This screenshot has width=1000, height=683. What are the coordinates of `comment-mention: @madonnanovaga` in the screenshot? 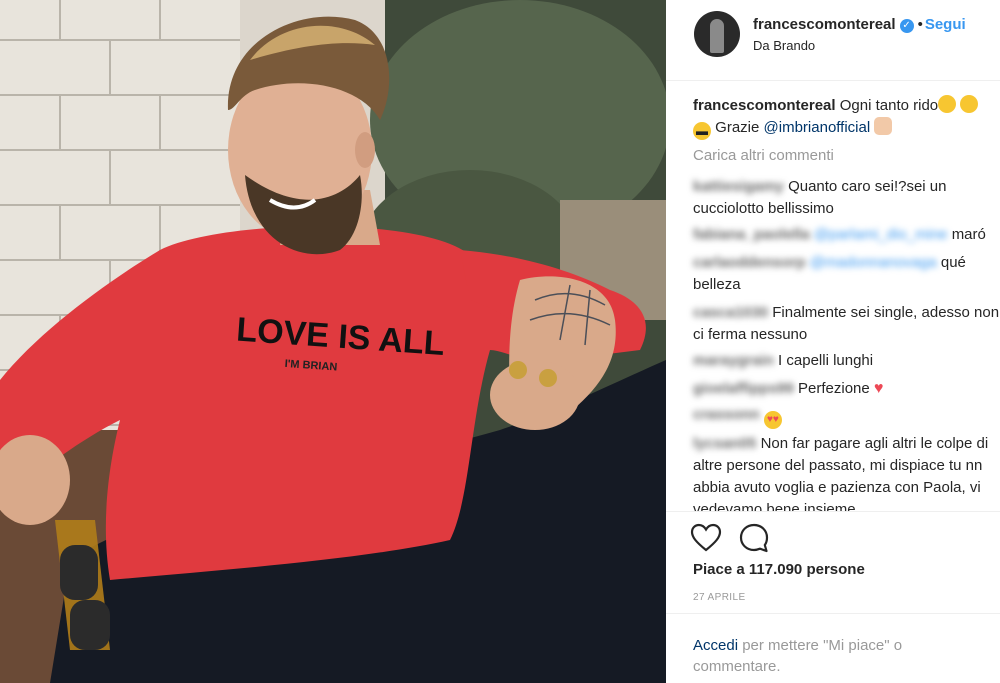 It's located at (873, 262).